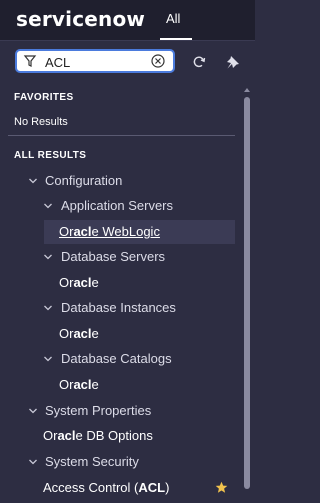 This screenshot has height=503, width=320. What do you see at coordinates (50, 155) in the screenshot?
I see `all-results-heading: ALL RESULTS` at bounding box center [50, 155].